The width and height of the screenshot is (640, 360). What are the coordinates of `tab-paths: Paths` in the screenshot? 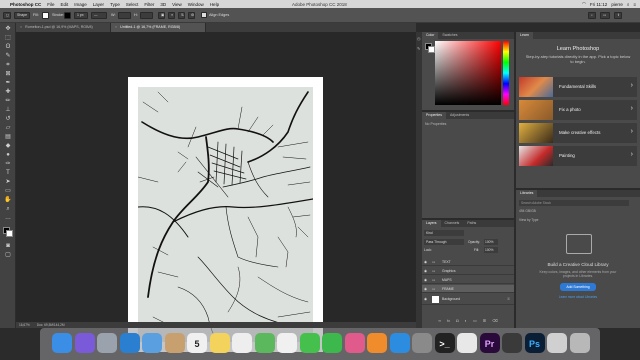 It's located at (471, 223).